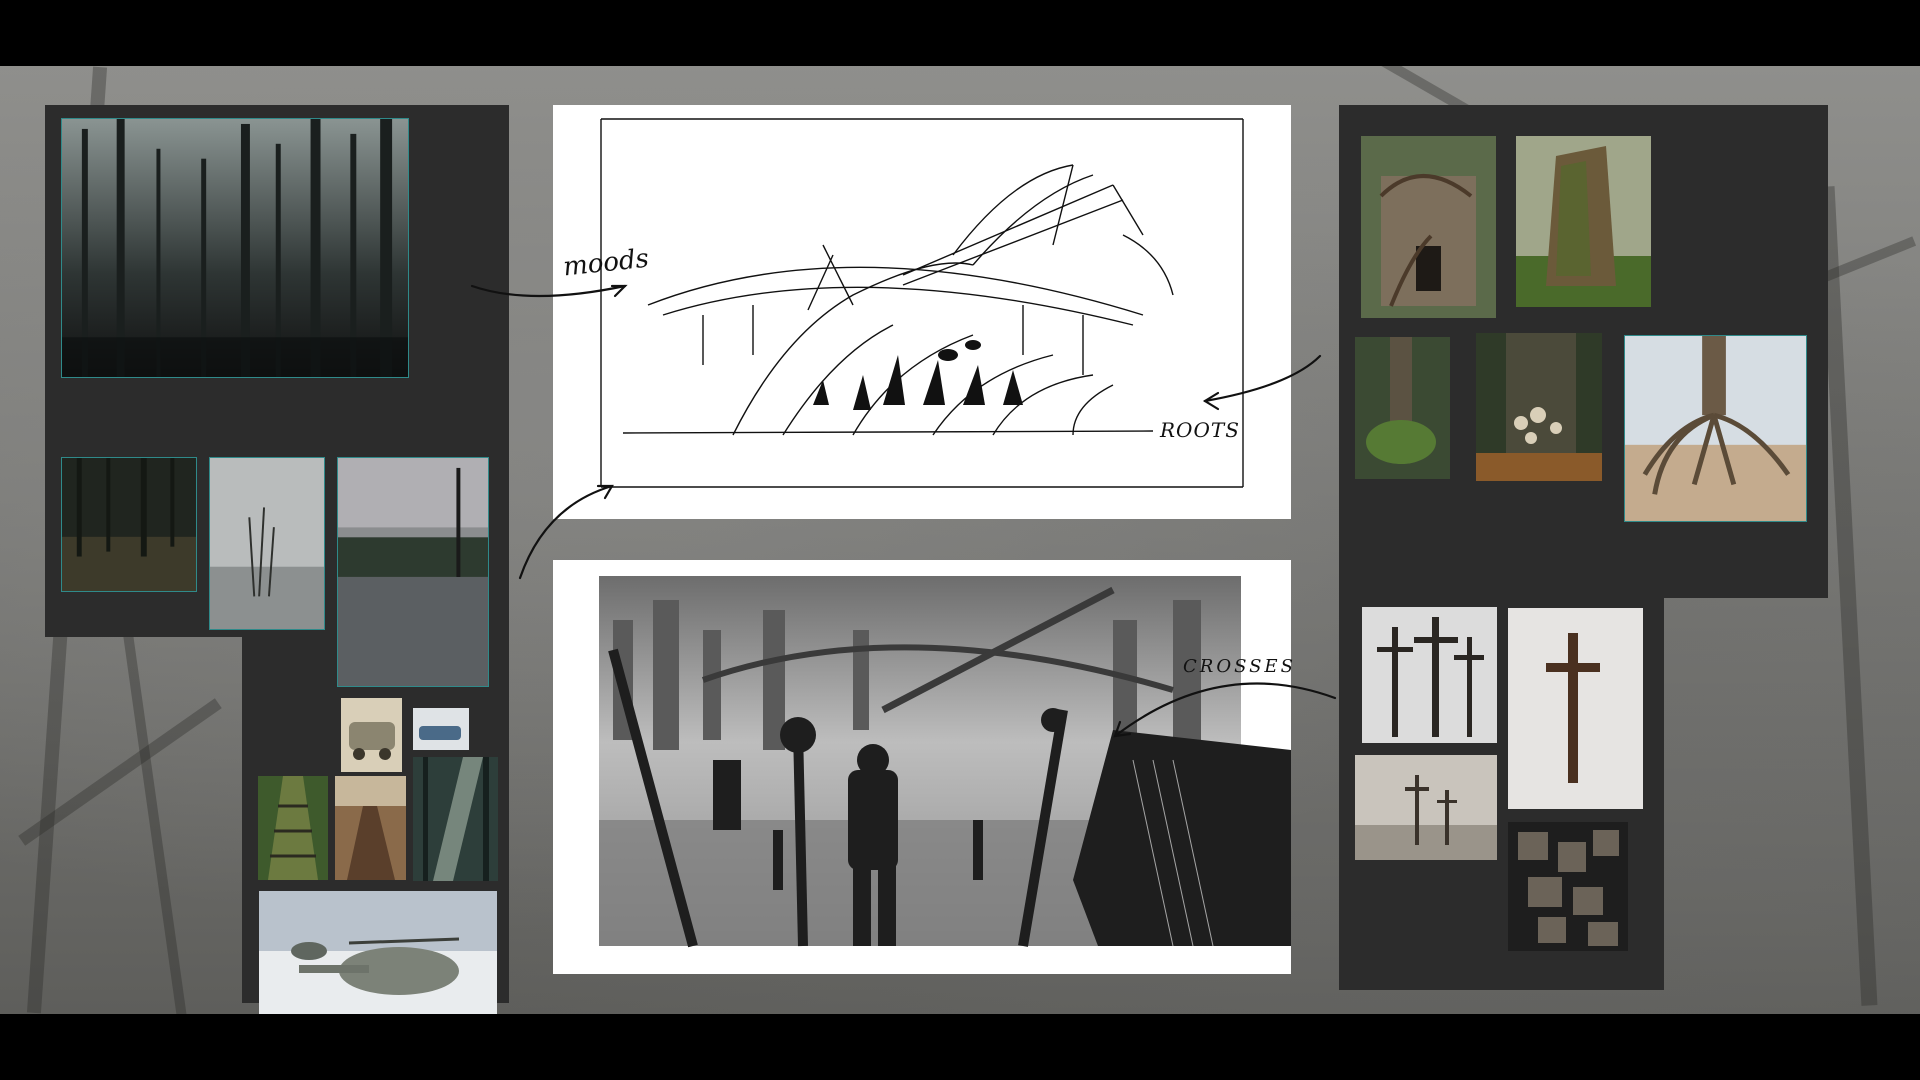  Describe the element at coordinates (566, 532) in the screenshot. I see `arrow-from-left-panel` at that location.